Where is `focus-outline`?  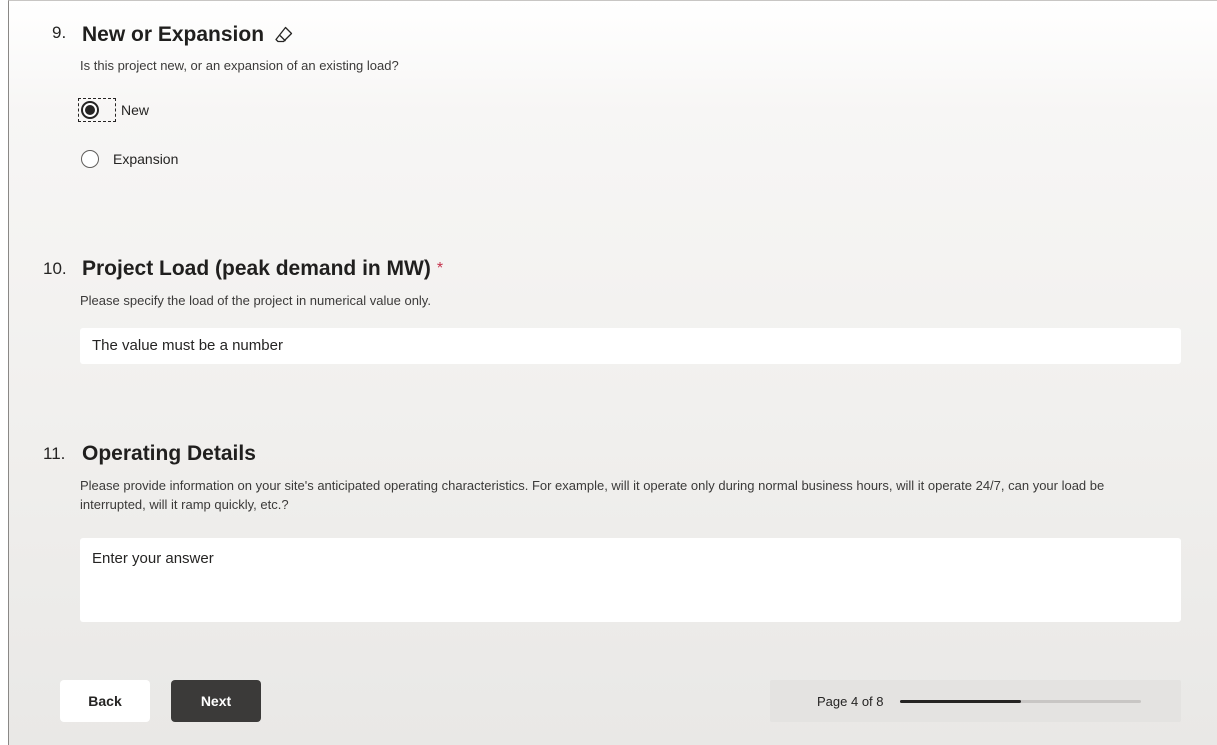
focus-outline is located at coordinates (97, 110).